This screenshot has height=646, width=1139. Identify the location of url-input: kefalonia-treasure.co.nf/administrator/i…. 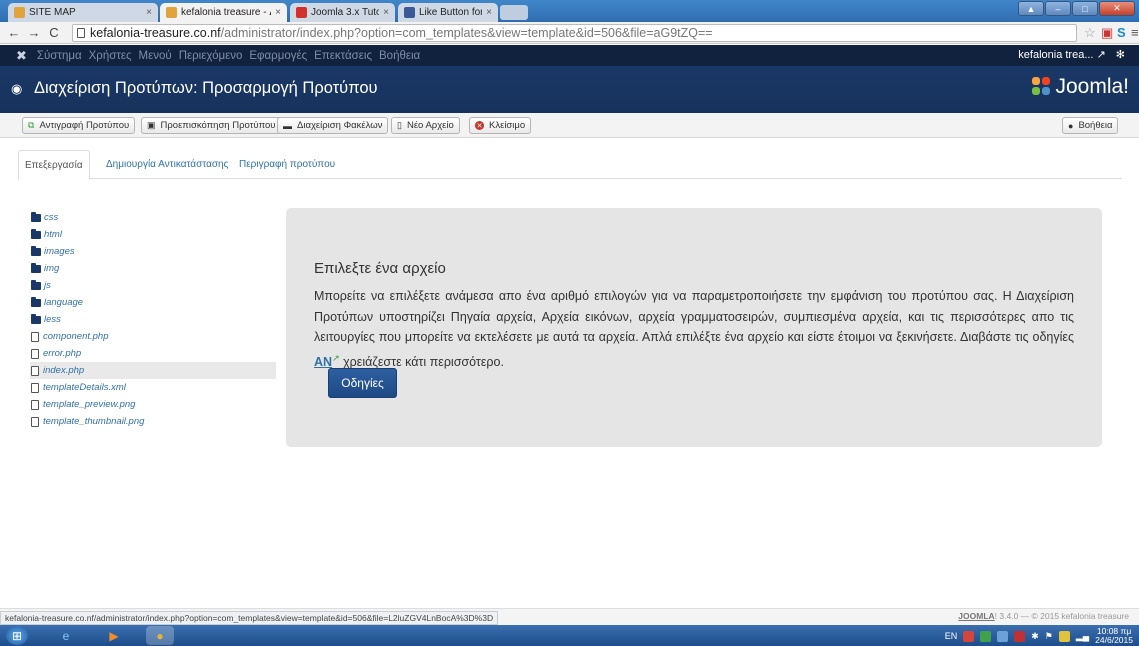
(574, 33).